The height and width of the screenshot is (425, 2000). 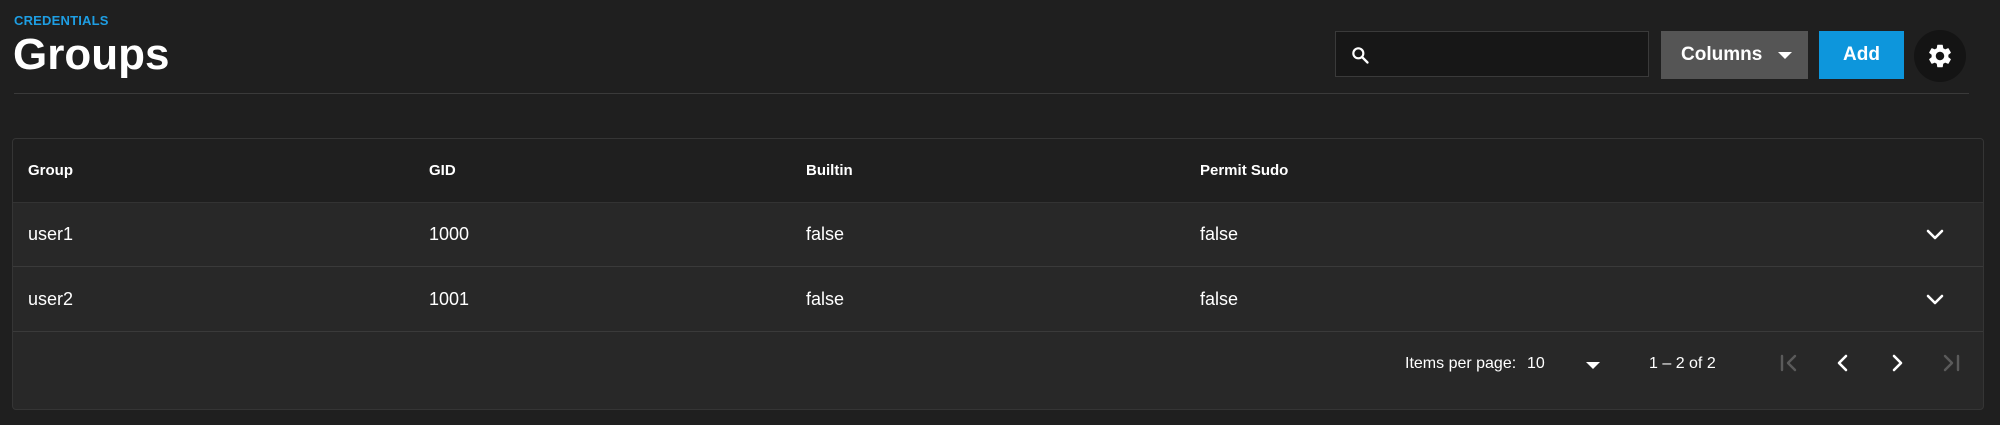 I want to click on columns-button: Columns, so click(x=1734, y=55).